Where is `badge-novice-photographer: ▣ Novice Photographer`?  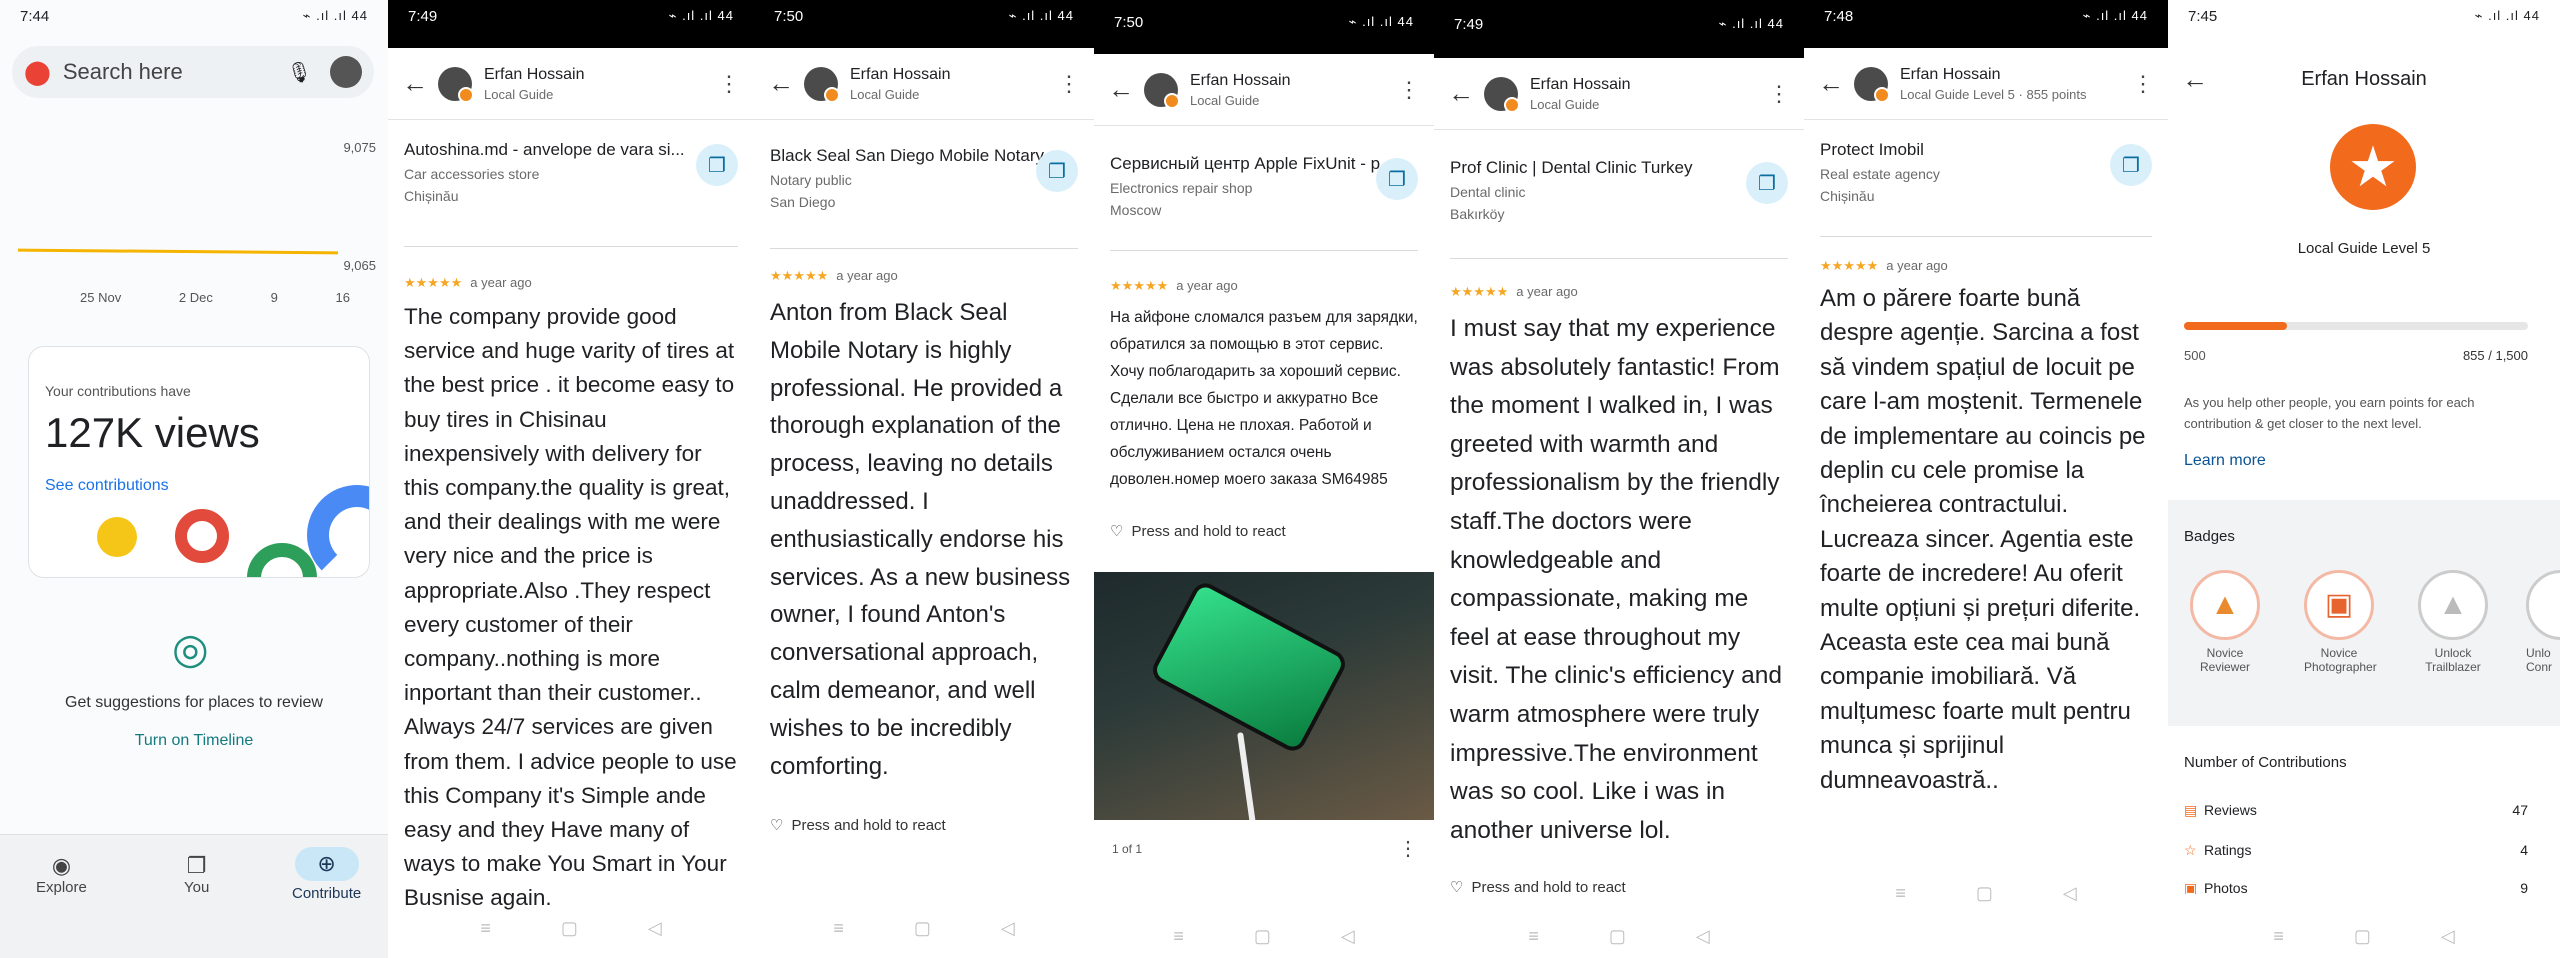 badge-novice-photographer: ▣ Novice Photographer is located at coordinates (2340, 622).